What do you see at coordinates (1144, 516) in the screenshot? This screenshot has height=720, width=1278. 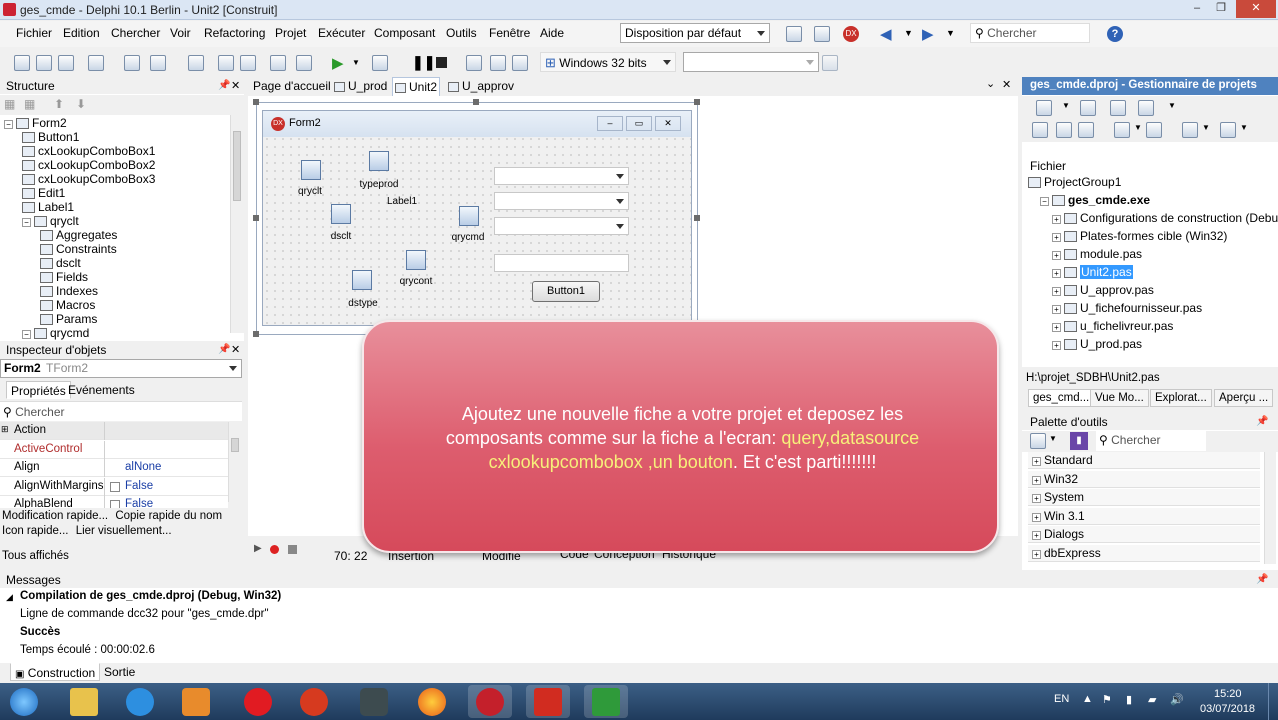 I see `palette-group: + Win 3.1` at bounding box center [1144, 516].